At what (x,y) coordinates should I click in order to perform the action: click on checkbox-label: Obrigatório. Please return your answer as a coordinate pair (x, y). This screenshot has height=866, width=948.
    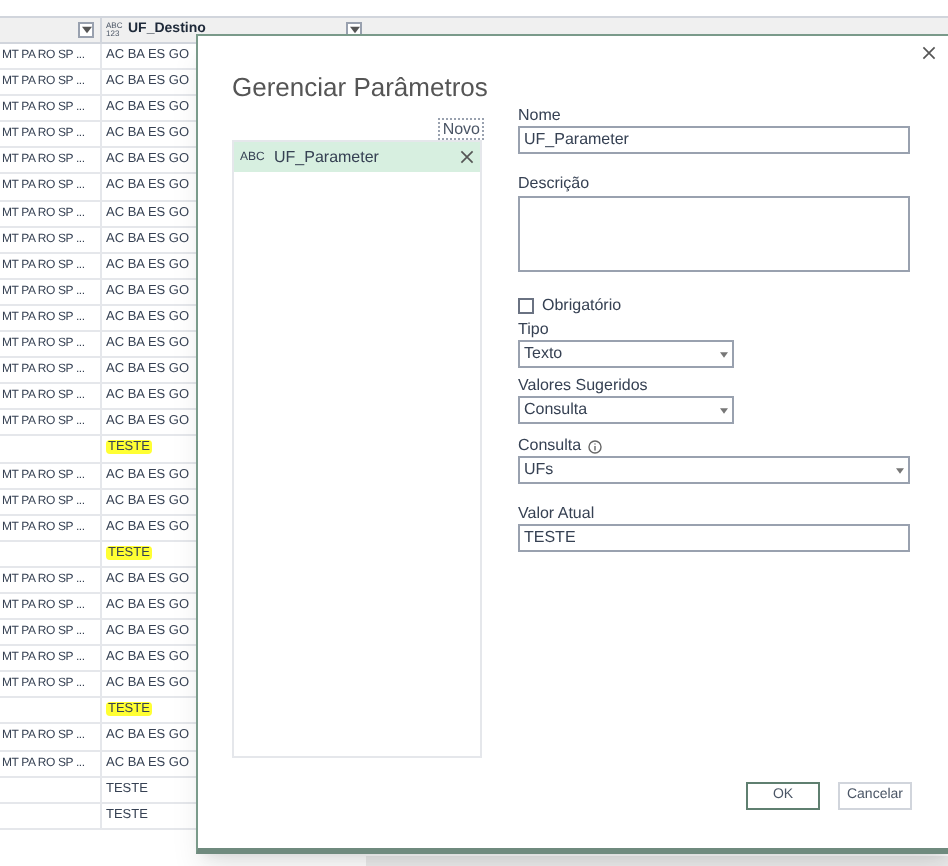
    Looking at the image, I should click on (582, 306).